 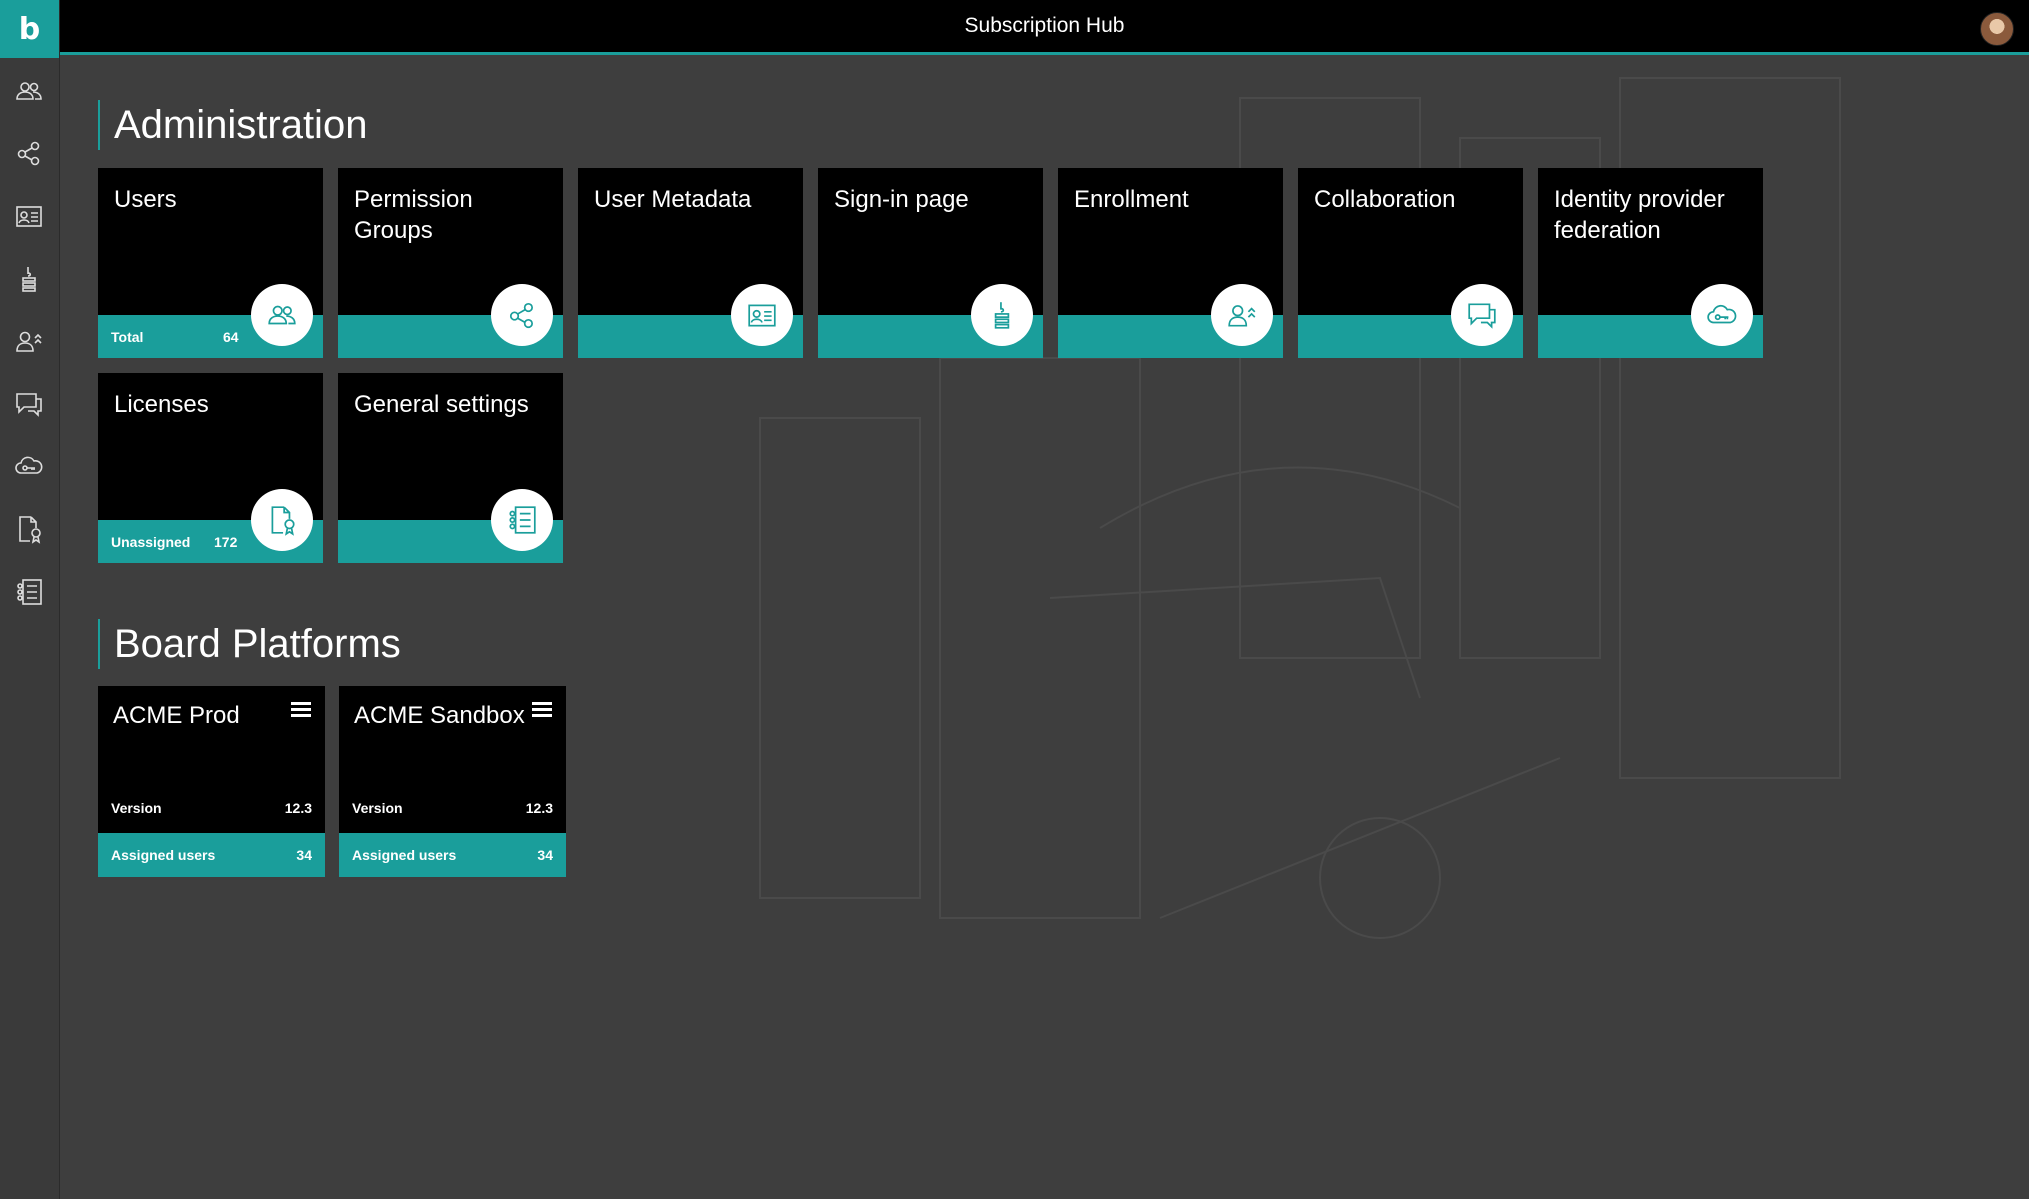 I want to click on tile-title: Users, so click(x=145, y=199).